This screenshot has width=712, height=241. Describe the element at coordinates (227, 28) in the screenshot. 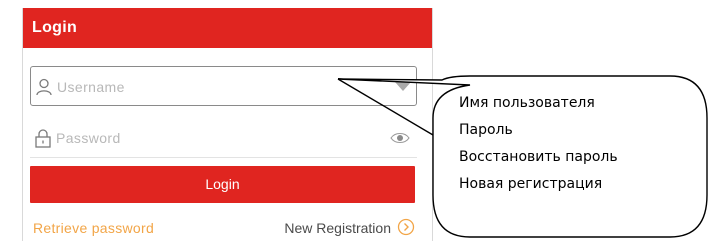

I see `login-header: Login` at that location.